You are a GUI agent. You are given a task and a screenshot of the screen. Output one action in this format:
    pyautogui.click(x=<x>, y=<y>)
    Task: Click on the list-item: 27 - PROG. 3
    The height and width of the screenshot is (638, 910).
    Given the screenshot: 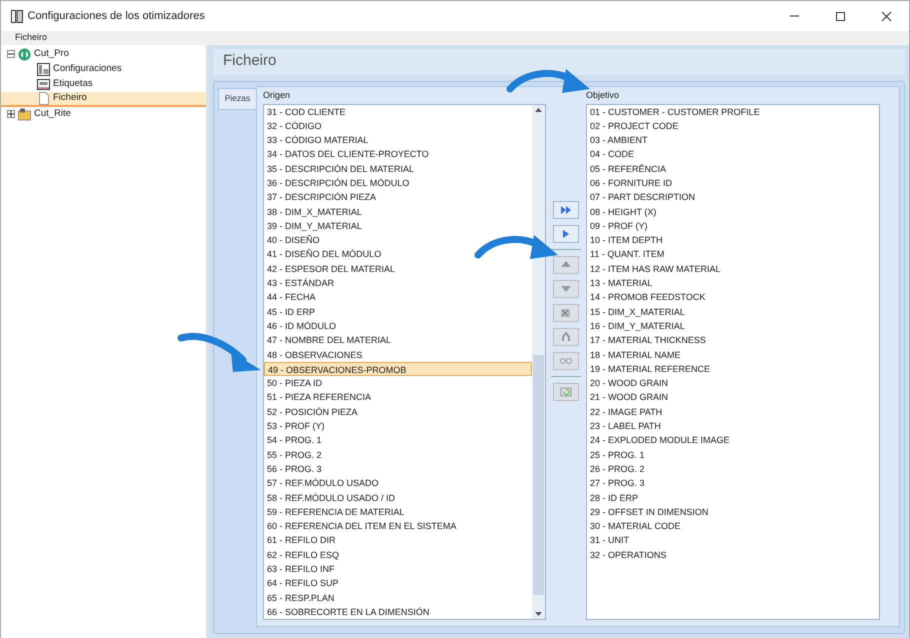 What is the action you would take?
    pyautogui.click(x=616, y=483)
    